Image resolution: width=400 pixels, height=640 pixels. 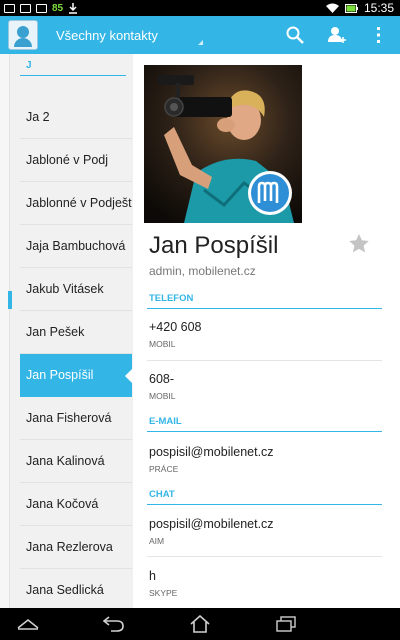 I want to click on view-selector-label: Všechny kontakty, so click(x=107, y=35).